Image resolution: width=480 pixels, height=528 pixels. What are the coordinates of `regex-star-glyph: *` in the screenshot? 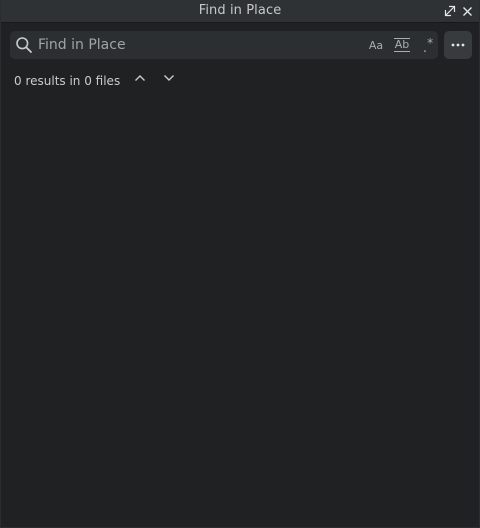 It's located at (430, 43).